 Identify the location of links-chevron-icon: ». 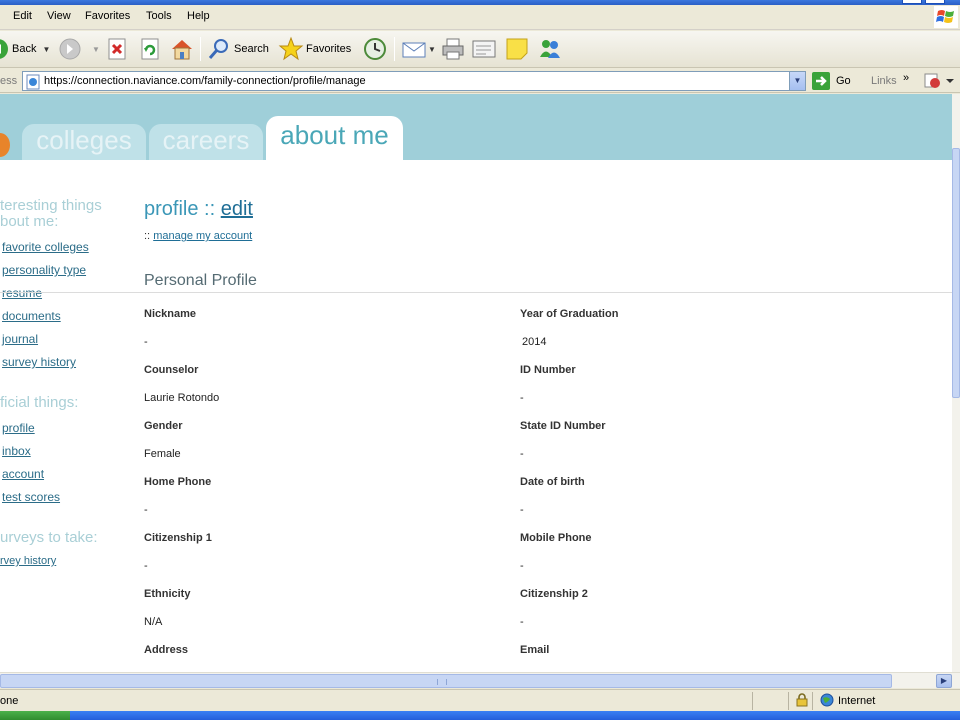
(906, 78).